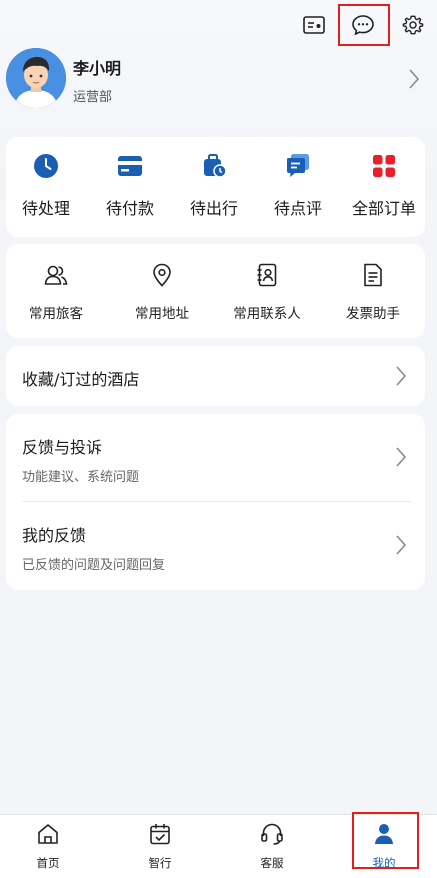  I want to click on feedback-complaint-title: 反馈与投诉, so click(62, 447).